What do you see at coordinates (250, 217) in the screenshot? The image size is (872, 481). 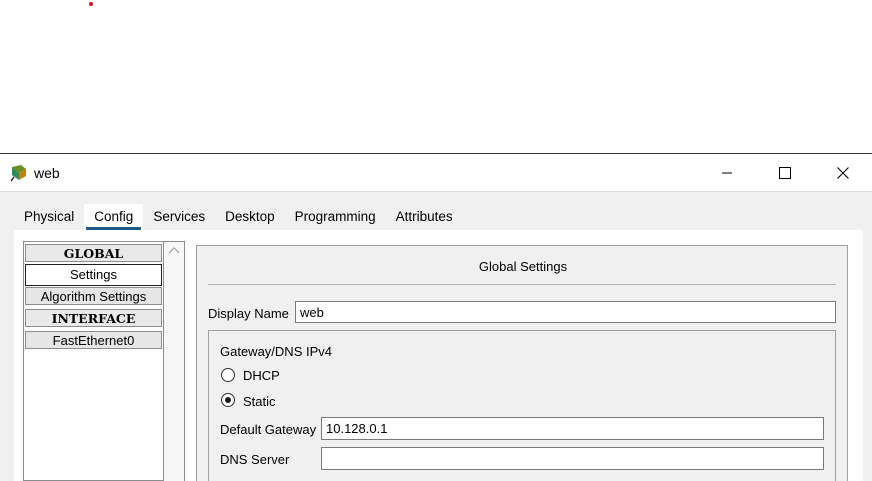 I see `tab-desktop: Desktop` at bounding box center [250, 217].